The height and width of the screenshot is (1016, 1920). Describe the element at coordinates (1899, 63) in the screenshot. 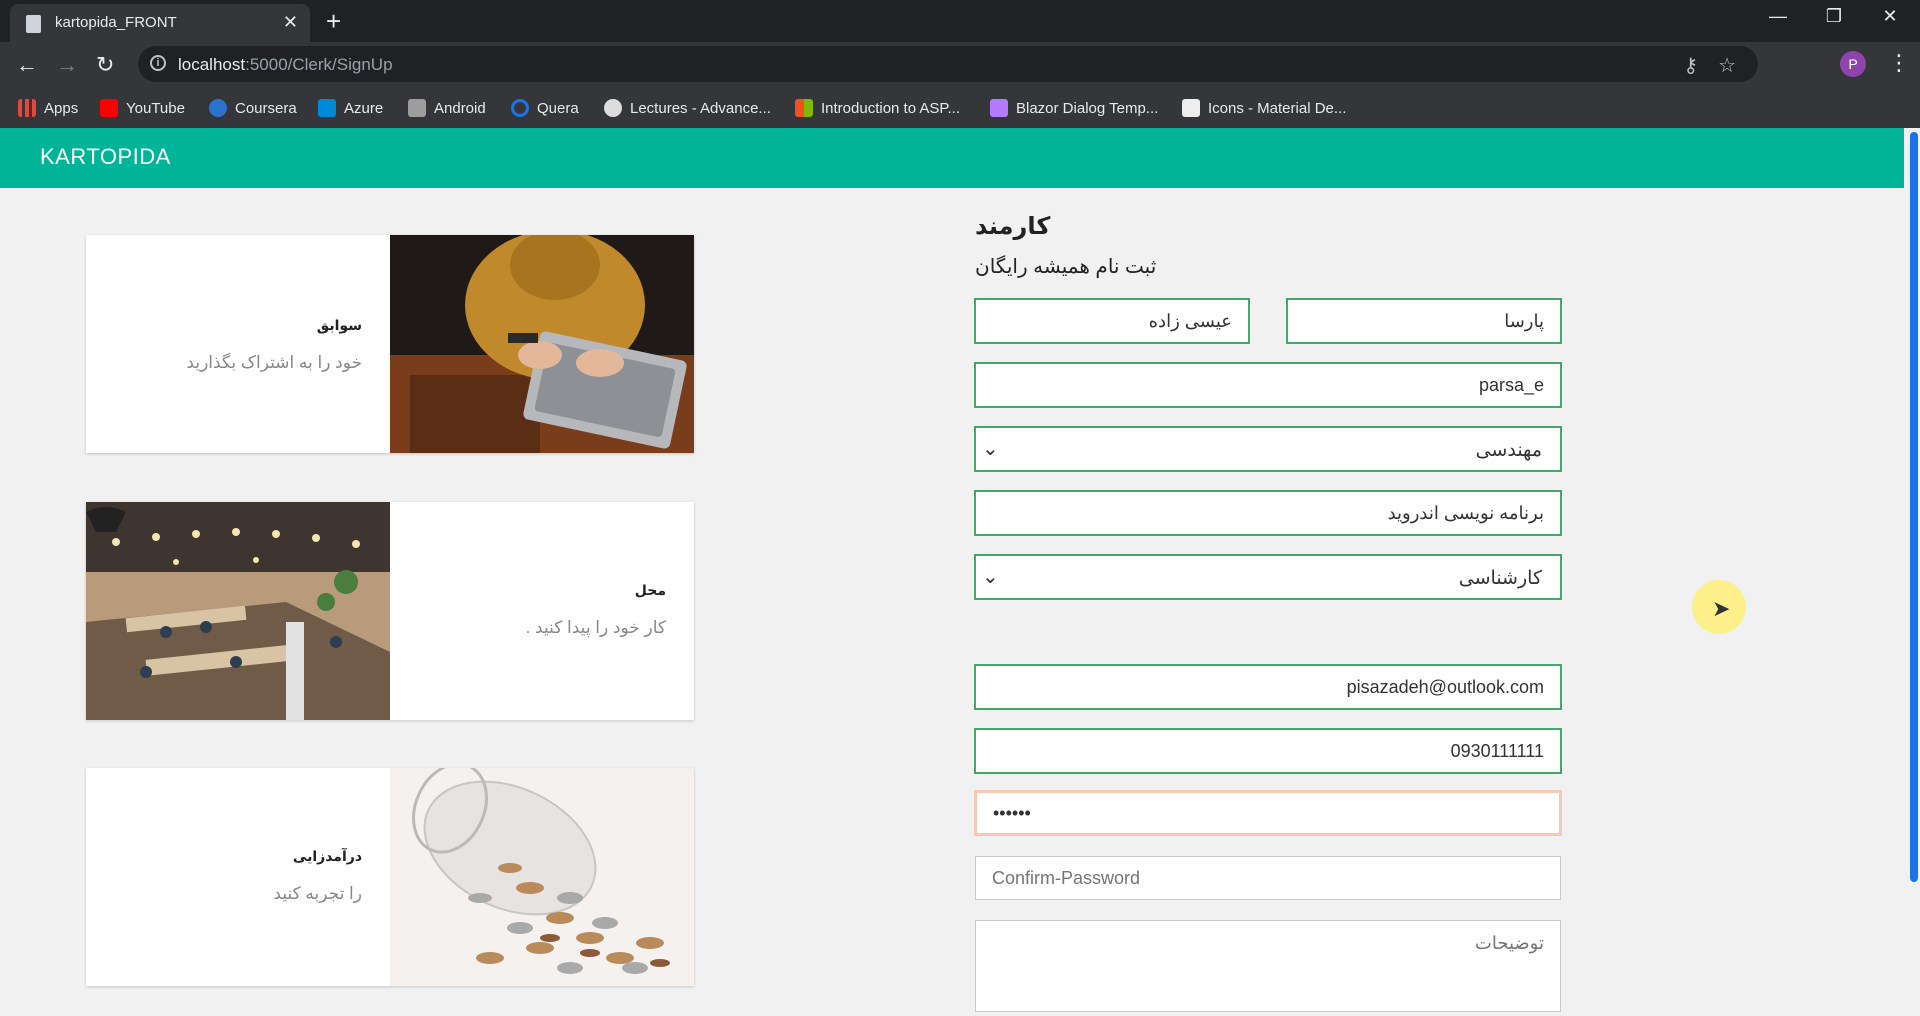

I see `browser-menu-icon: ⋮` at that location.